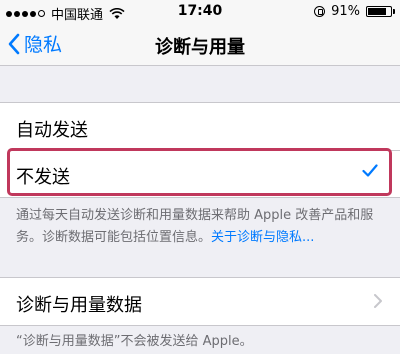 This screenshot has width=400, height=354. I want to click on usage-data-group: 诊断与用量数据, so click(200, 301).